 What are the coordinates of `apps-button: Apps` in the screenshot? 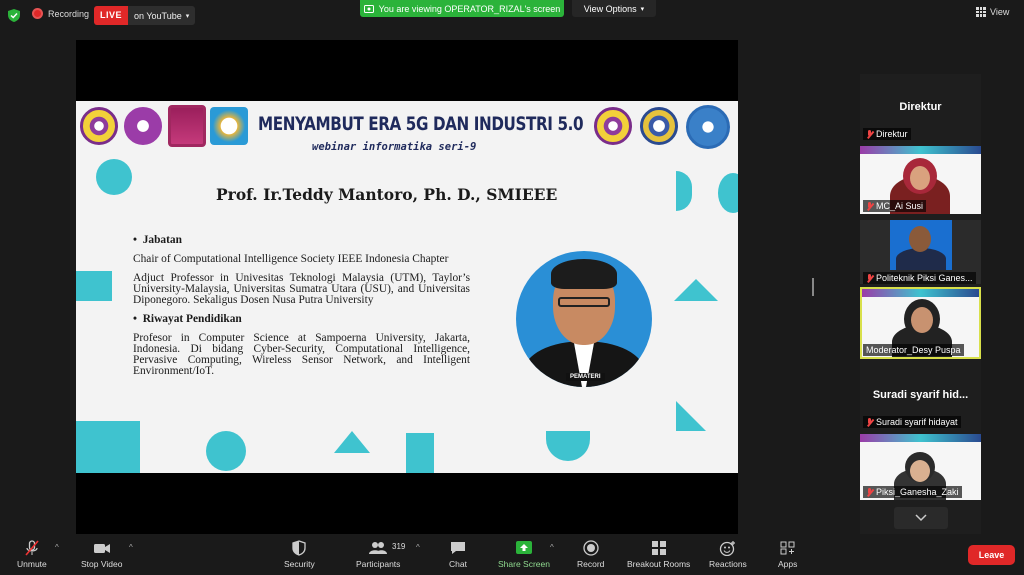 It's located at (787, 554).